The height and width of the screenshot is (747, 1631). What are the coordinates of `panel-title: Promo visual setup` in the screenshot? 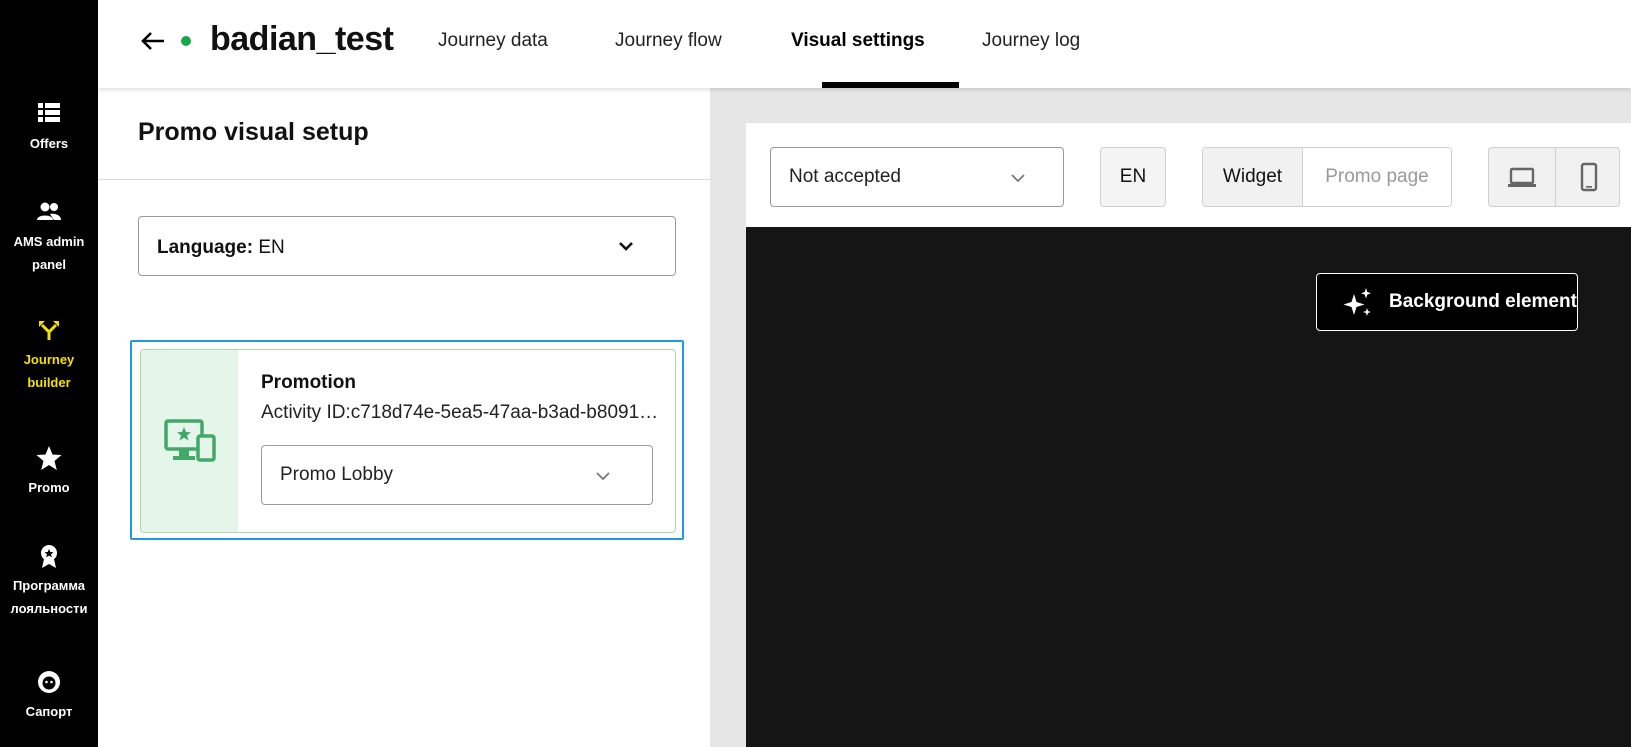 It's located at (253, 132).